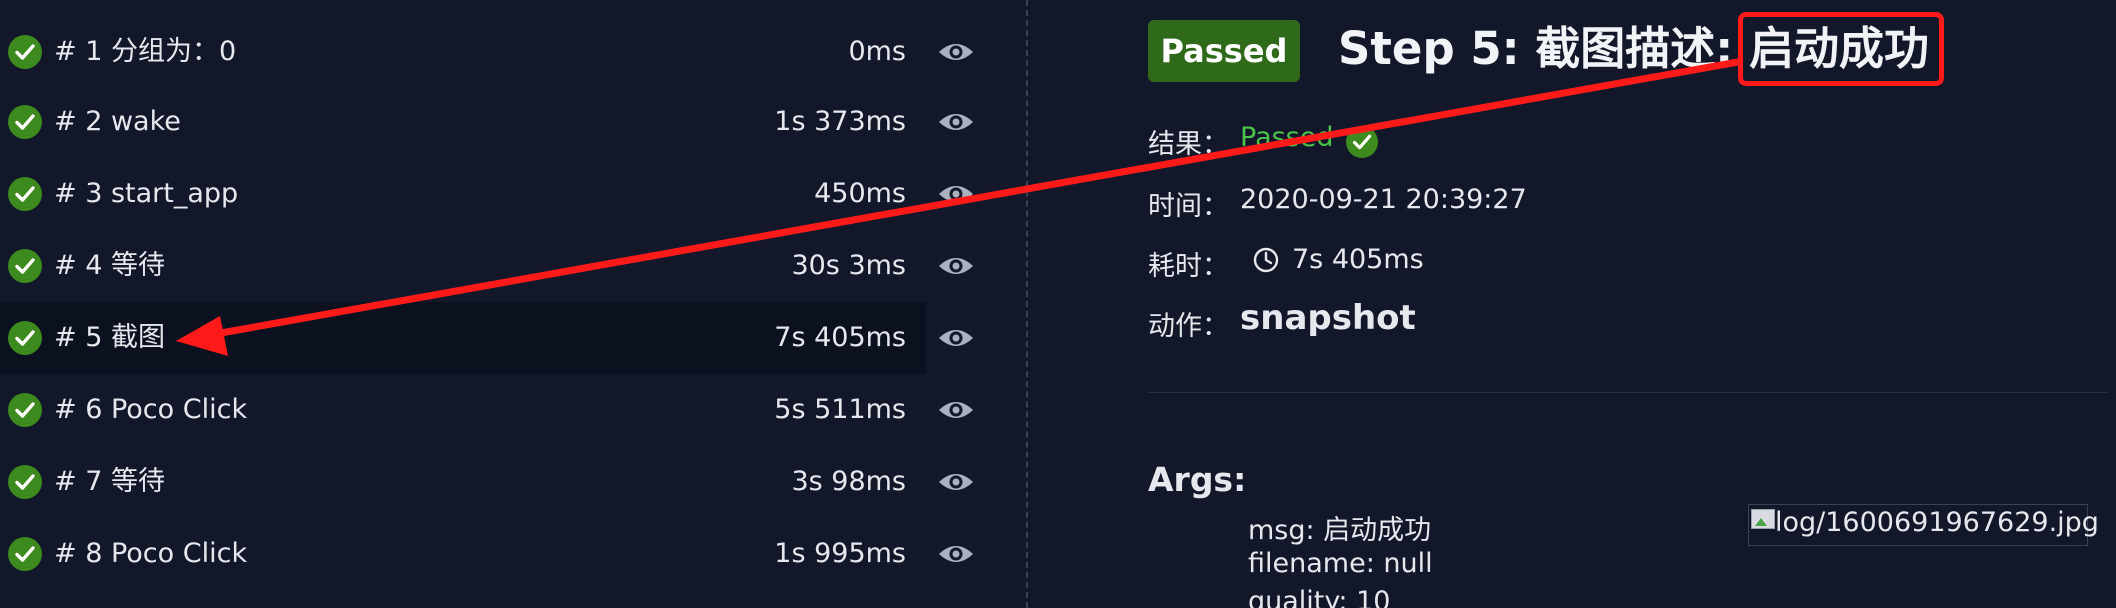  What do you see at coordinates (1628, 392) in the screenshot?
I see `section-divider` at bounding box center [1628, 392].